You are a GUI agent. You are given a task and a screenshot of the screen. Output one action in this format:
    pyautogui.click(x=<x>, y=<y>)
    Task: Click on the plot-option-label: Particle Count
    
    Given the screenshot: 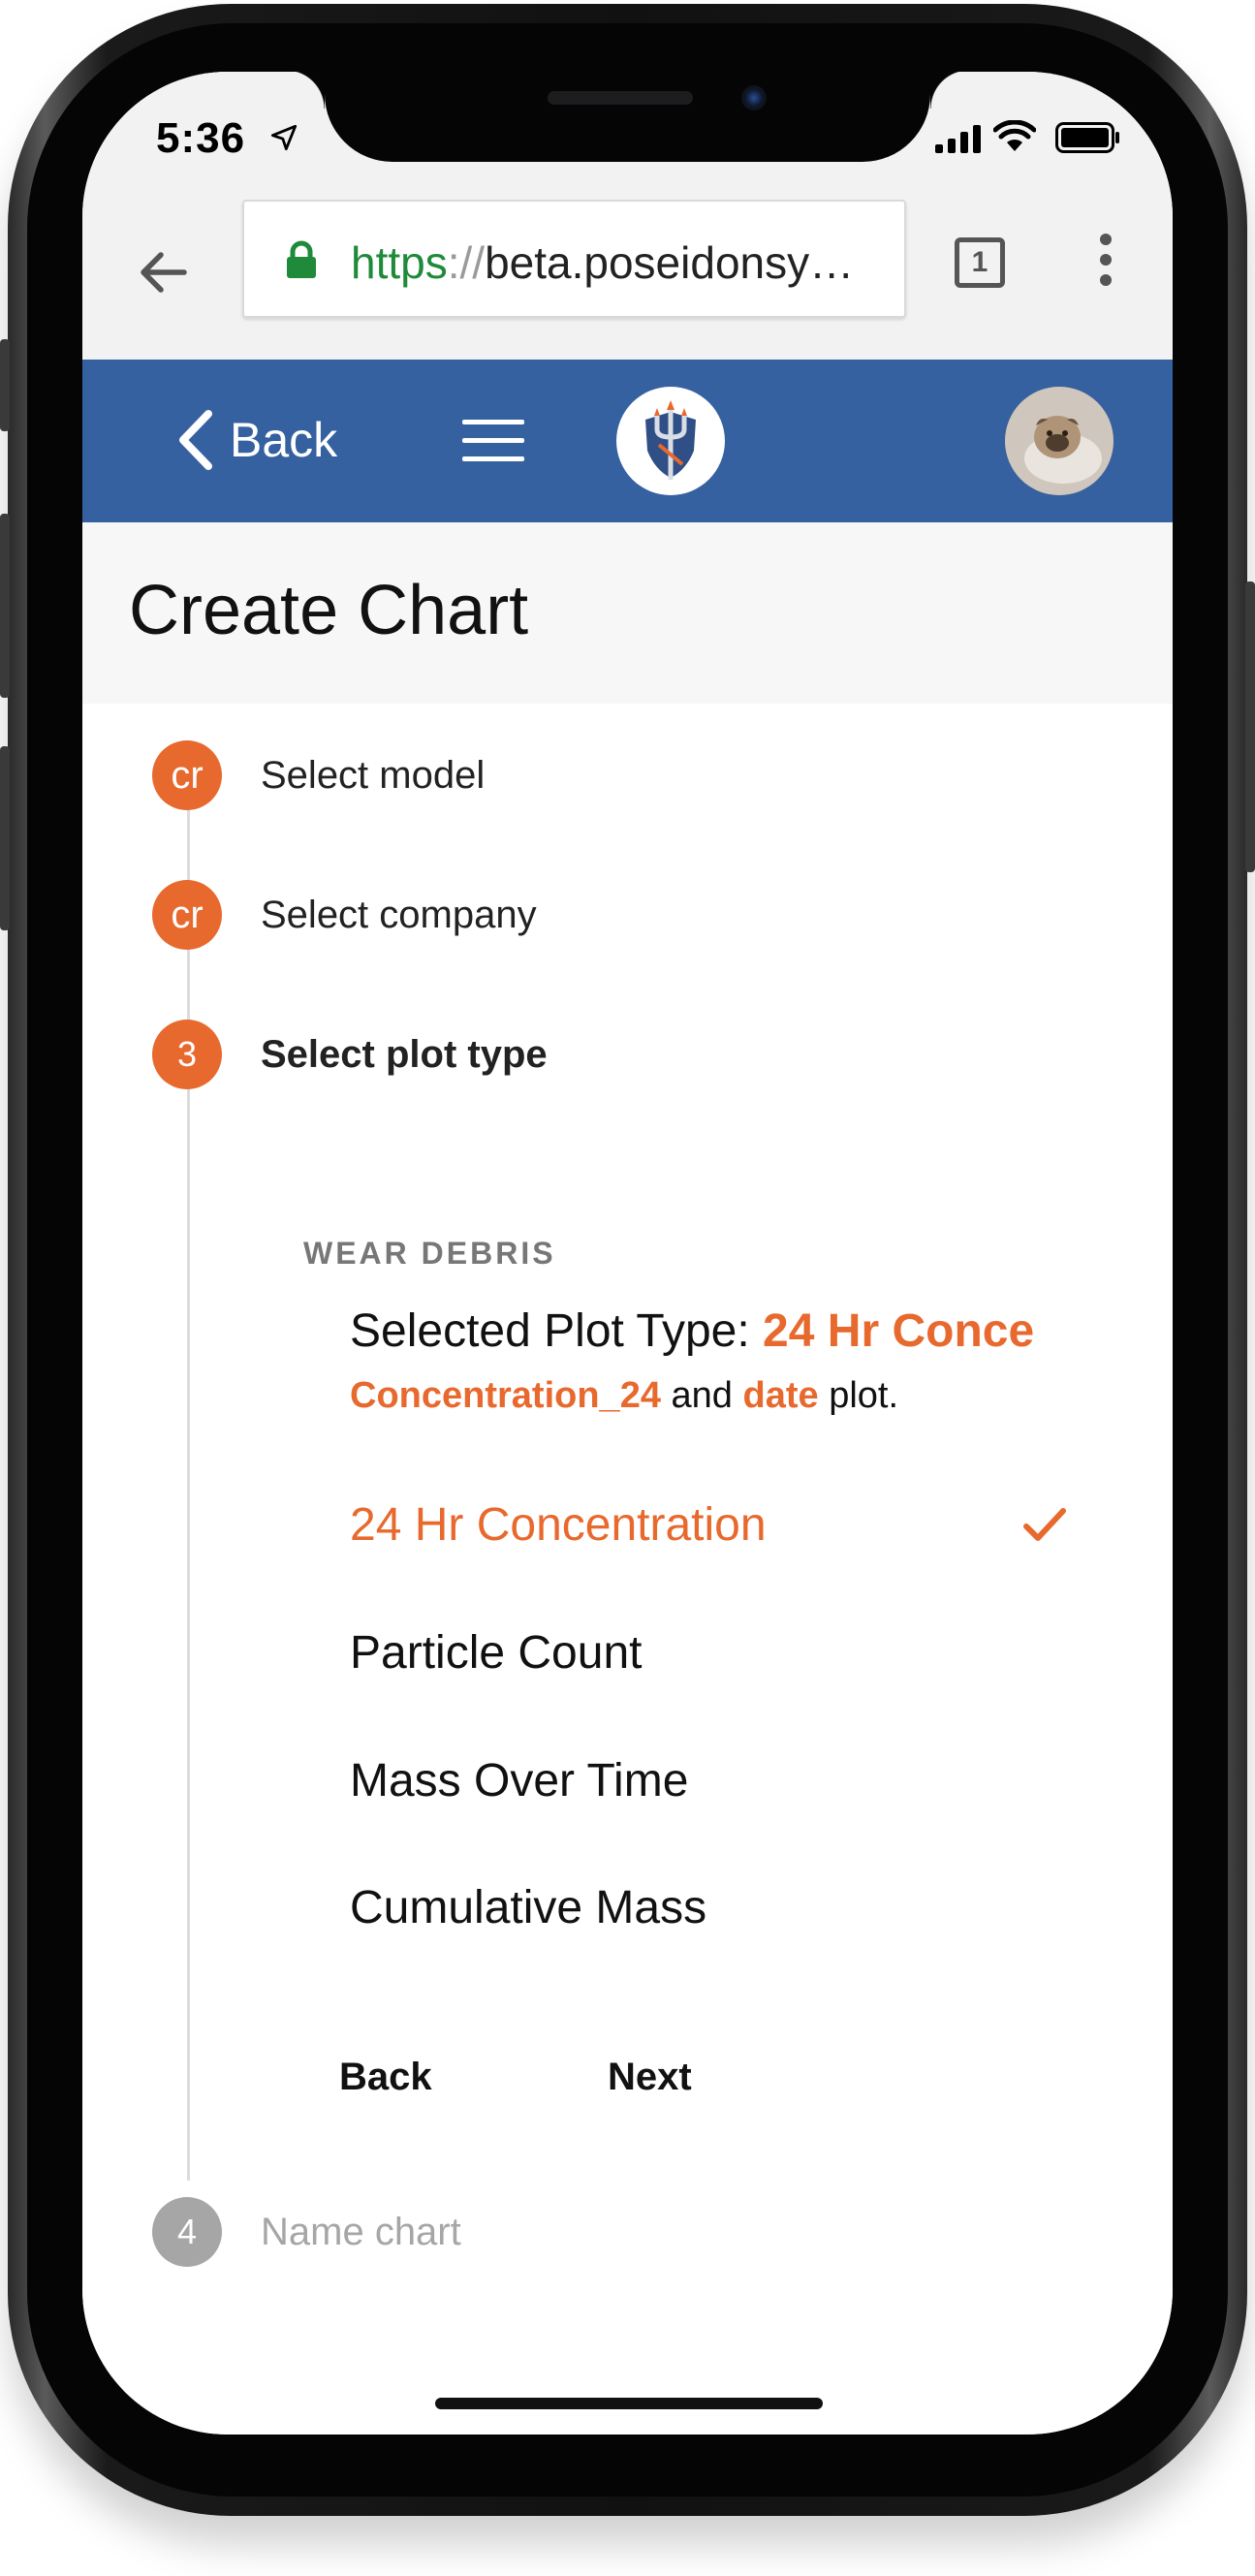 What is the action you would take?
    pyautogui.click(x=496, y=1653)
    